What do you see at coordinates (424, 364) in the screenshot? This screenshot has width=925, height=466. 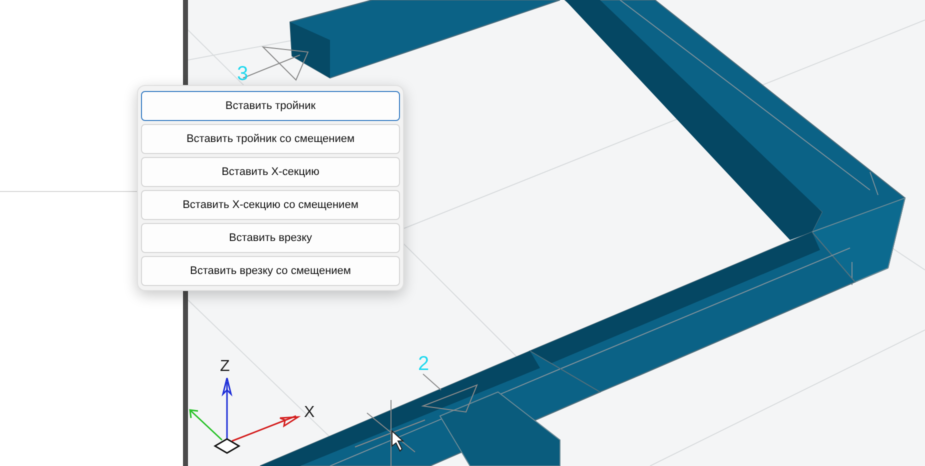 I see `marker-label: 2` at bounding box center [424, 364].